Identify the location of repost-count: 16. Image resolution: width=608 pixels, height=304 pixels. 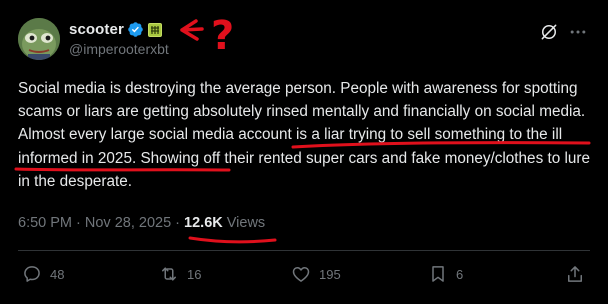
(194, 274).